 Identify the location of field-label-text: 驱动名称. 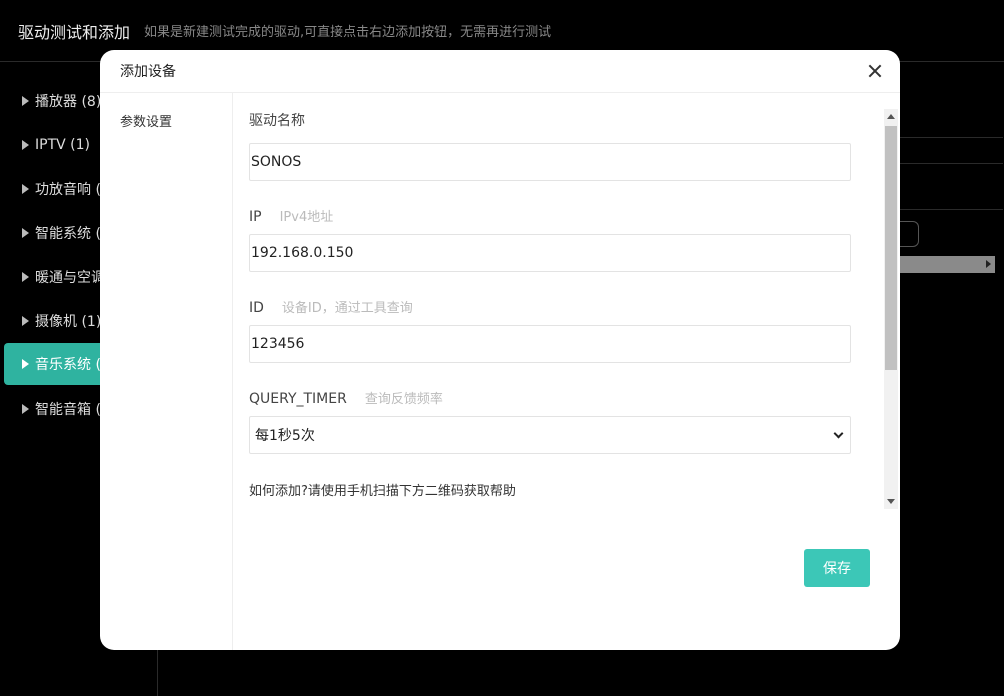
(277, 121).